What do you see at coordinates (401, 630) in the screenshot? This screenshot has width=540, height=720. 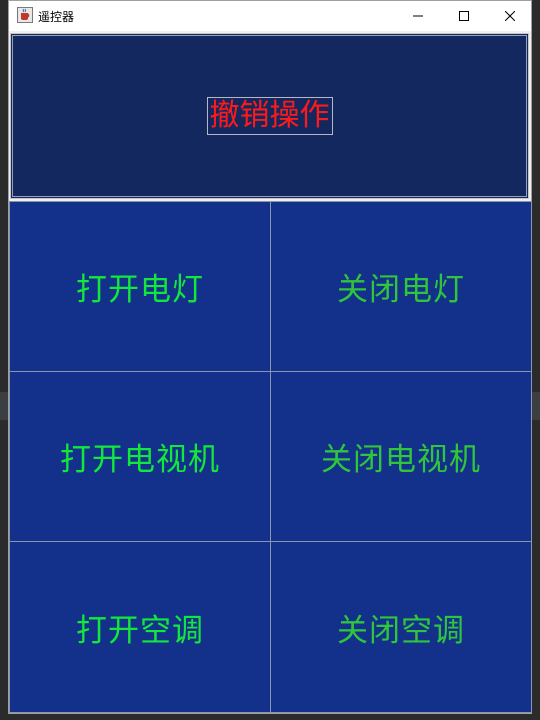 I see `ac-off-label: 关闭空调` at bounding box center [401, 630].